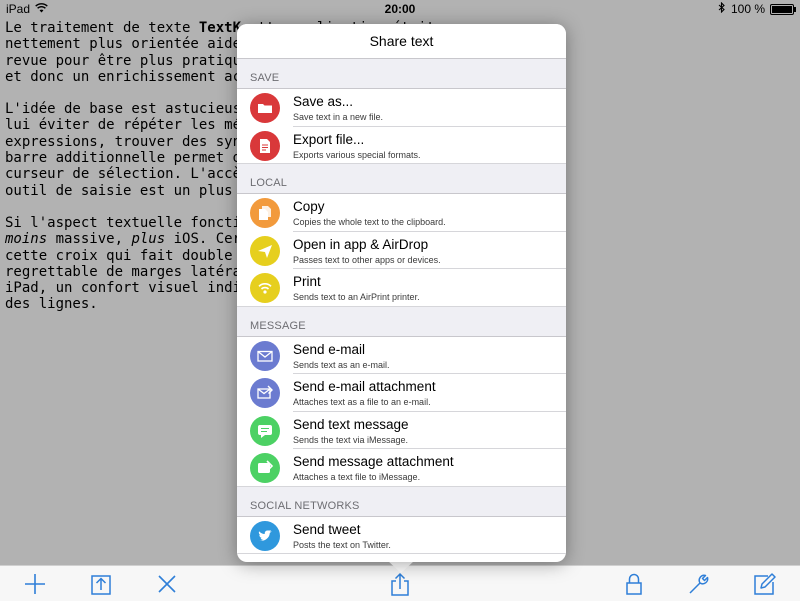  What do you see at coordinates (265, 468) in the screenshot?
I see `speech-attach-icon` at bounding box center [265, 468].